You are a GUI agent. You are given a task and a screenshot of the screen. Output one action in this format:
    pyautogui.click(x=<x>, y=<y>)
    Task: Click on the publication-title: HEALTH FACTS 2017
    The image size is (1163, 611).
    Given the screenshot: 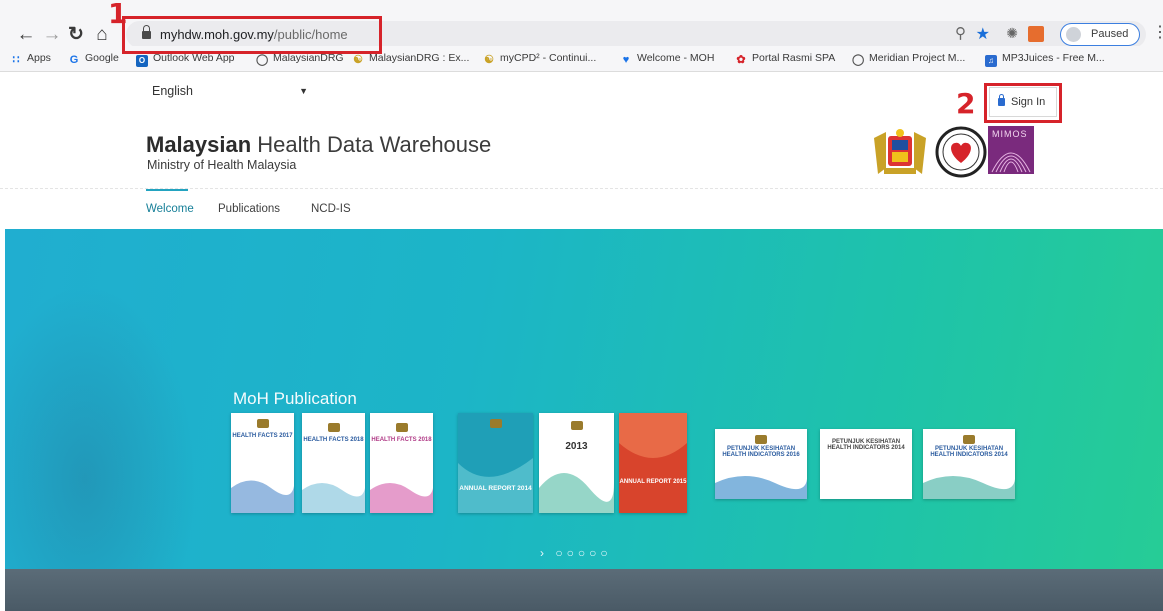 What is the action you would take?
    pyautogui.click(x=262, y=436)
    